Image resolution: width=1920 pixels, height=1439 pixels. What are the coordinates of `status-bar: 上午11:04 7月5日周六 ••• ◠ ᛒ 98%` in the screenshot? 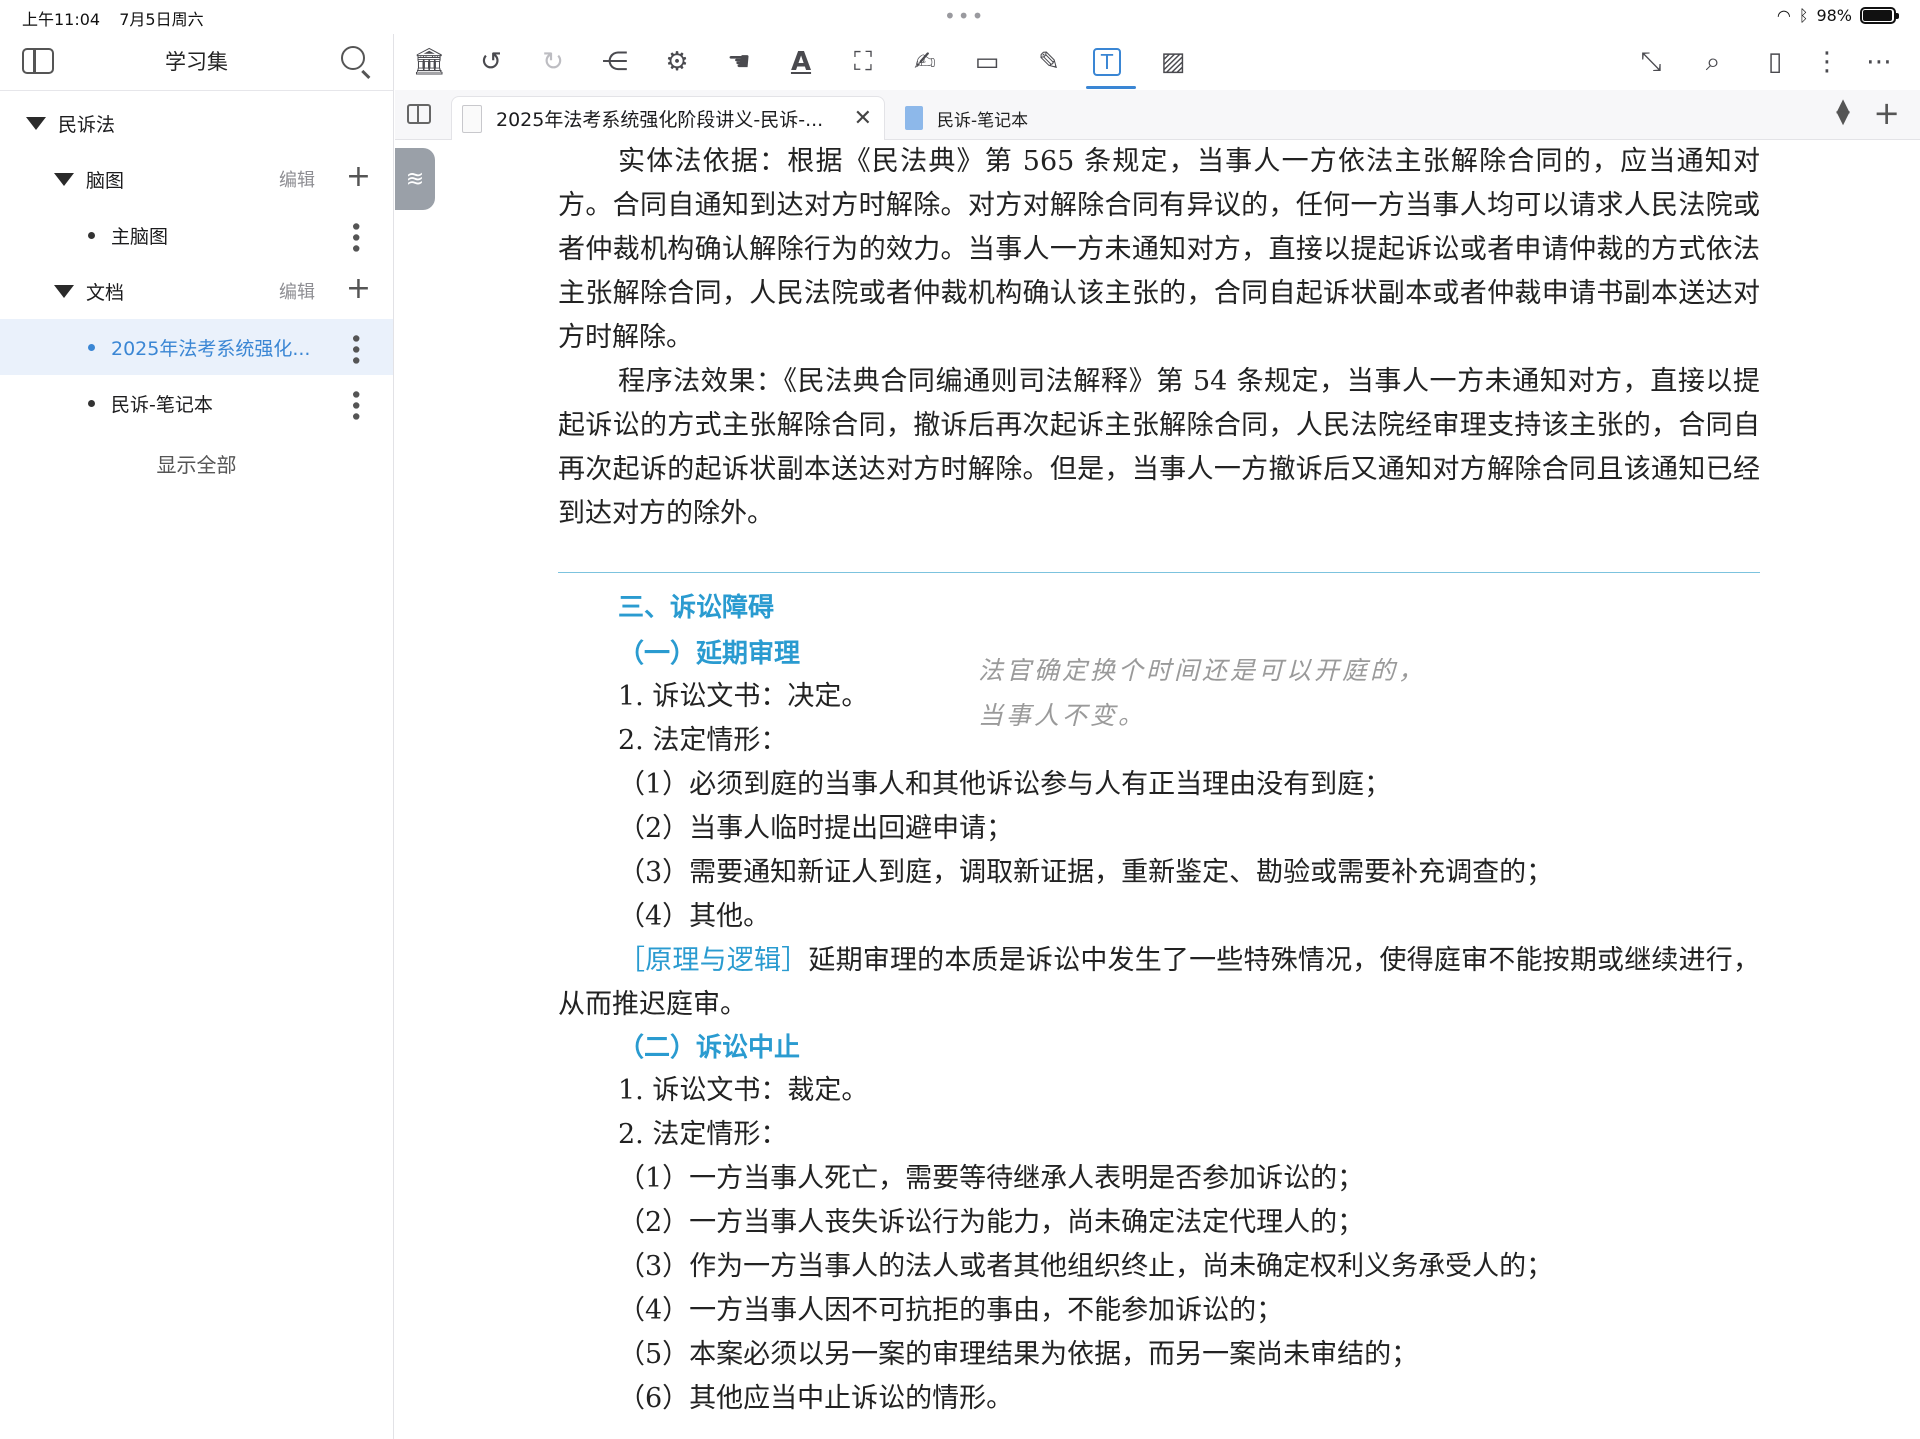 It's located at (960, 17).